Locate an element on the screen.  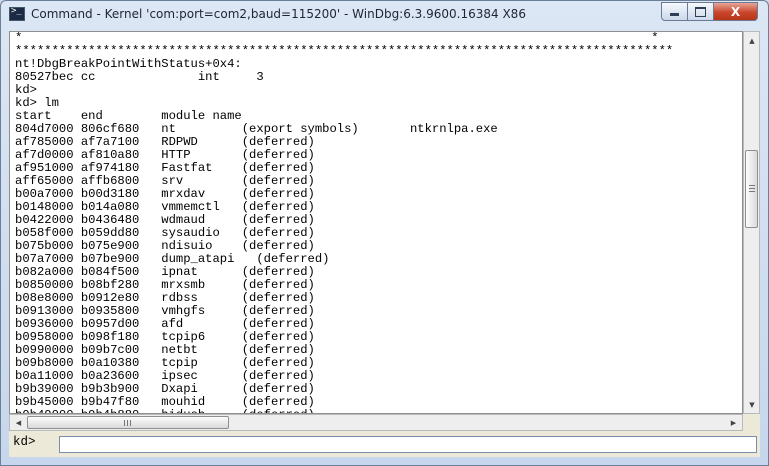
minimize-button is located at coordinates (674, 11).